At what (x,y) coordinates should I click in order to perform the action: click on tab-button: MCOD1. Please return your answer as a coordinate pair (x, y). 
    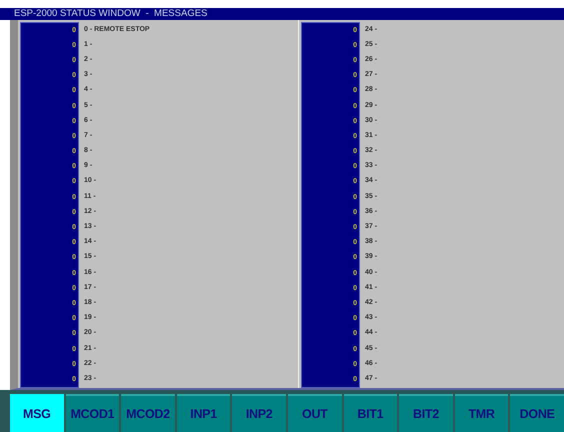
    Looking at the image, I should click on (93, 413).